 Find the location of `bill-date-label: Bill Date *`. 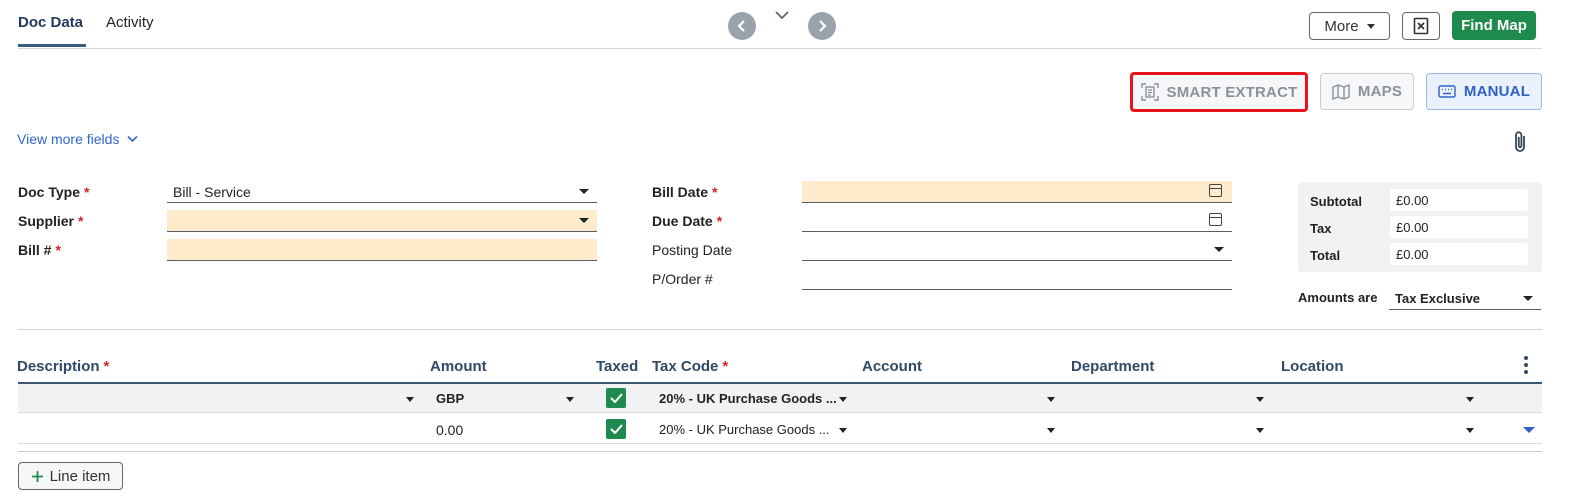

bill-date-label: Bill Date * is located at coordinates (685, 192).